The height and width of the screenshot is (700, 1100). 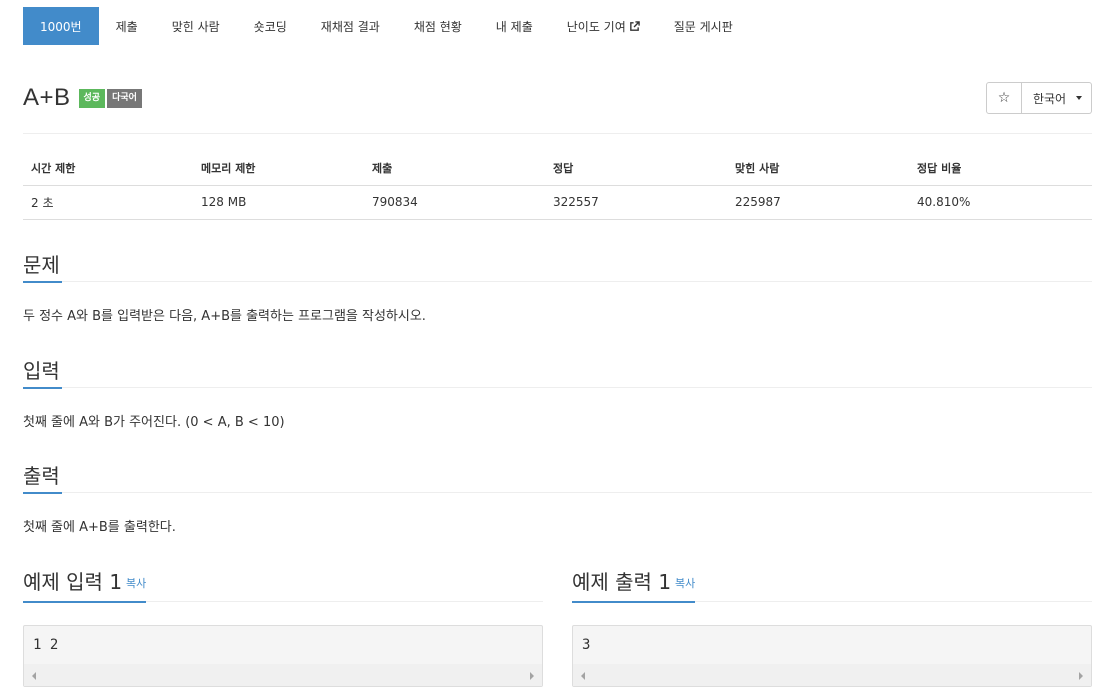 I want to click on section-header: 출력, so click(x=557, y=477).